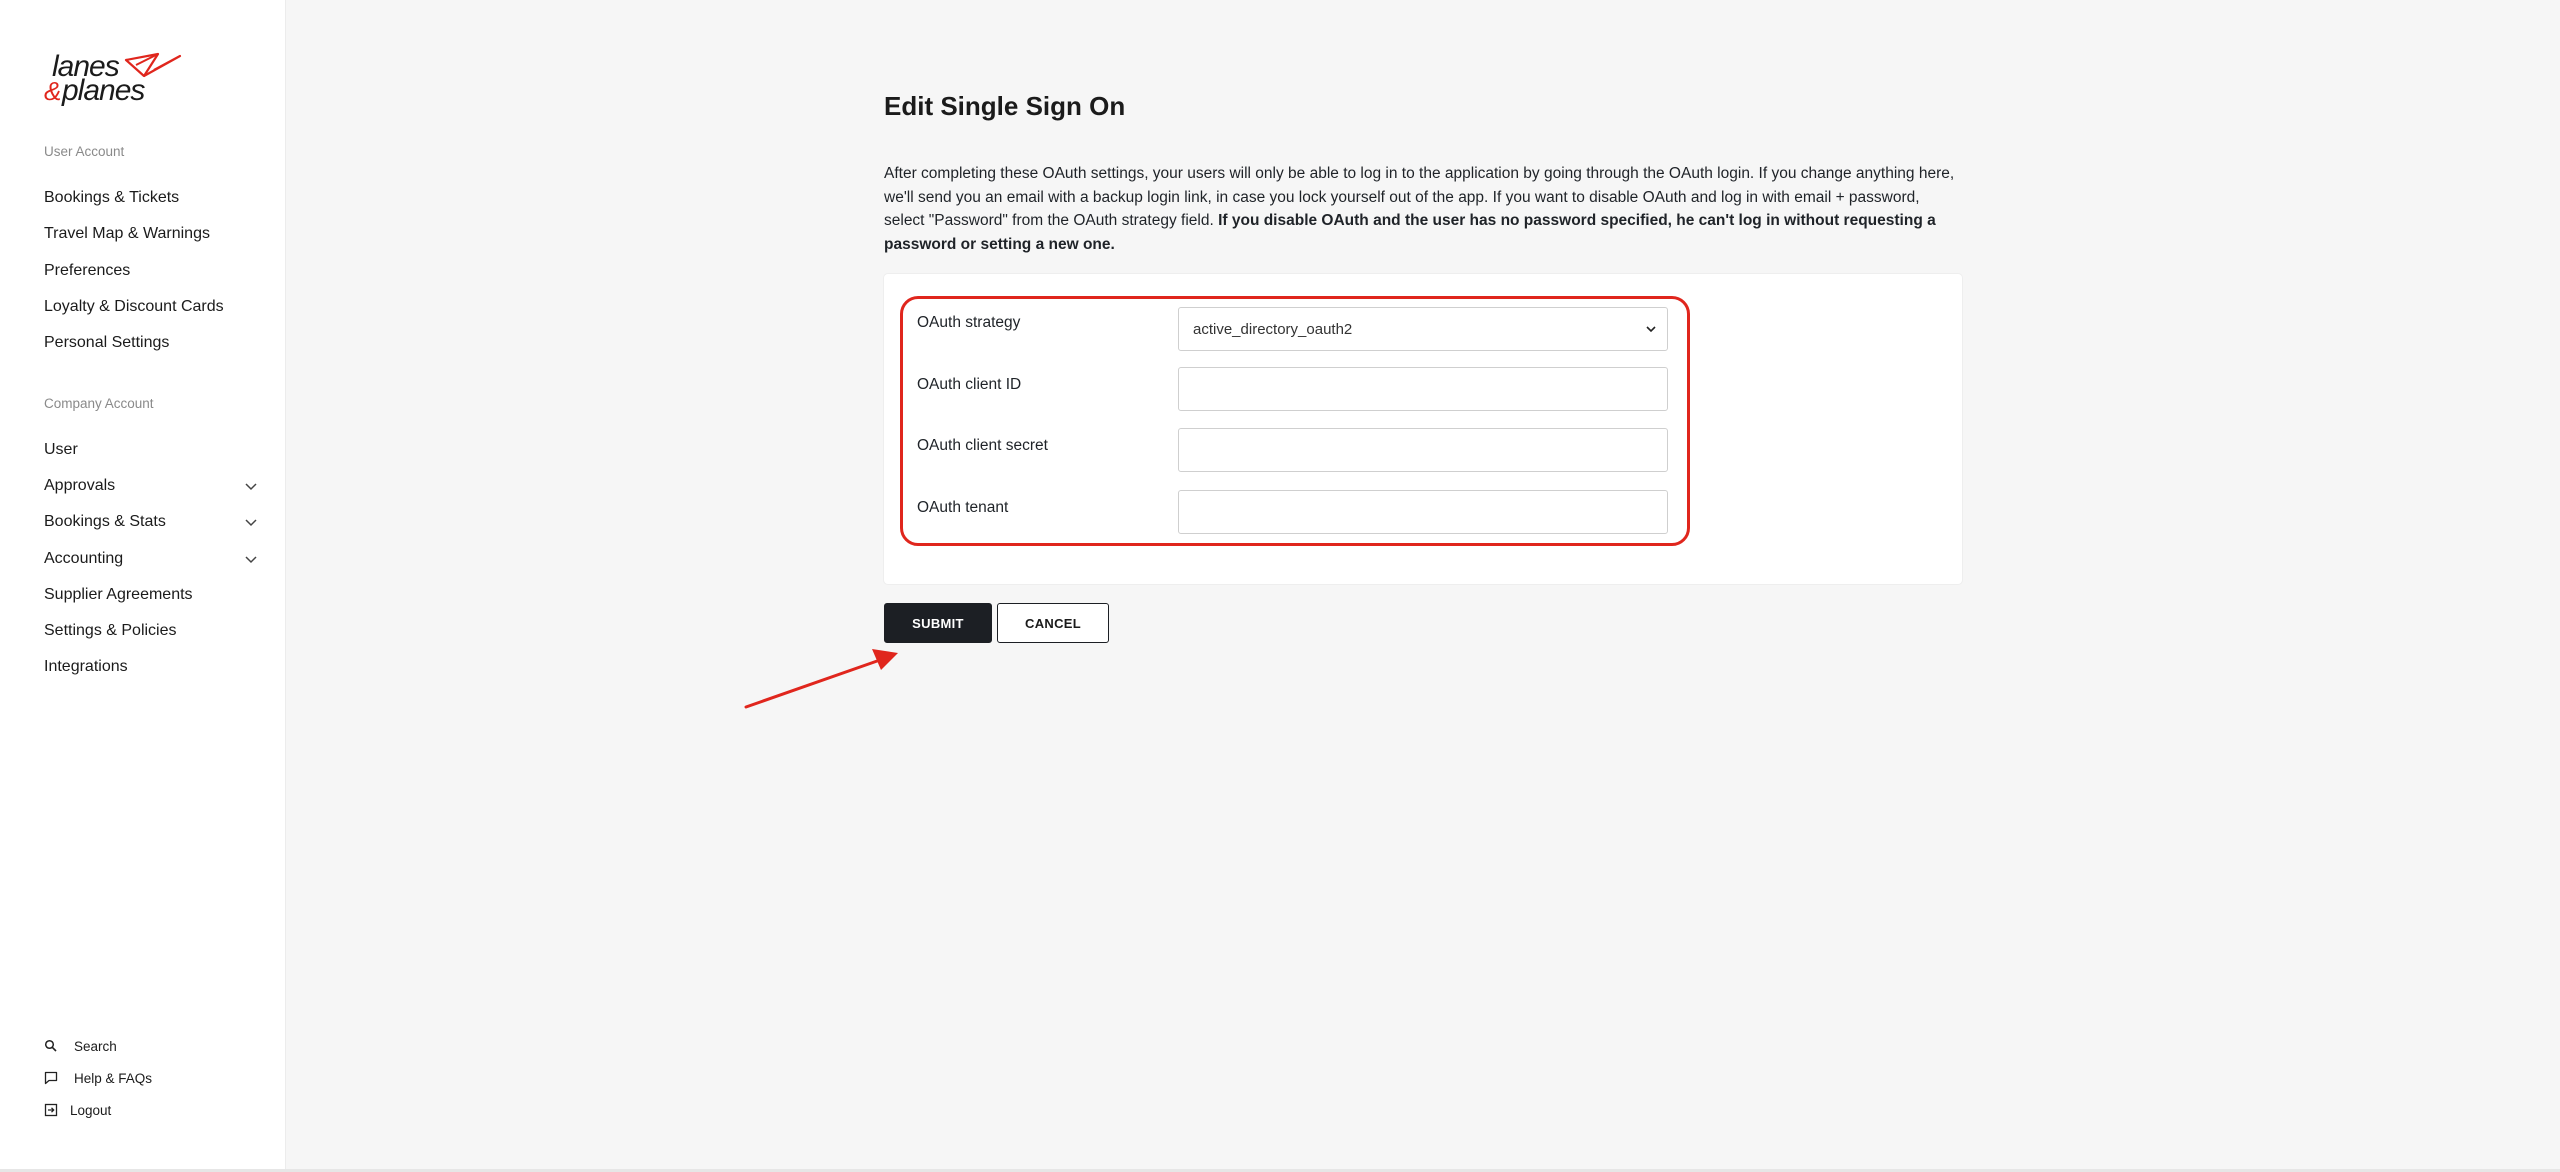  Describe the element at coordinates (112, 197) in the screenshot. I see `sidebar-item-label: Bookings & Tickets` at that location.